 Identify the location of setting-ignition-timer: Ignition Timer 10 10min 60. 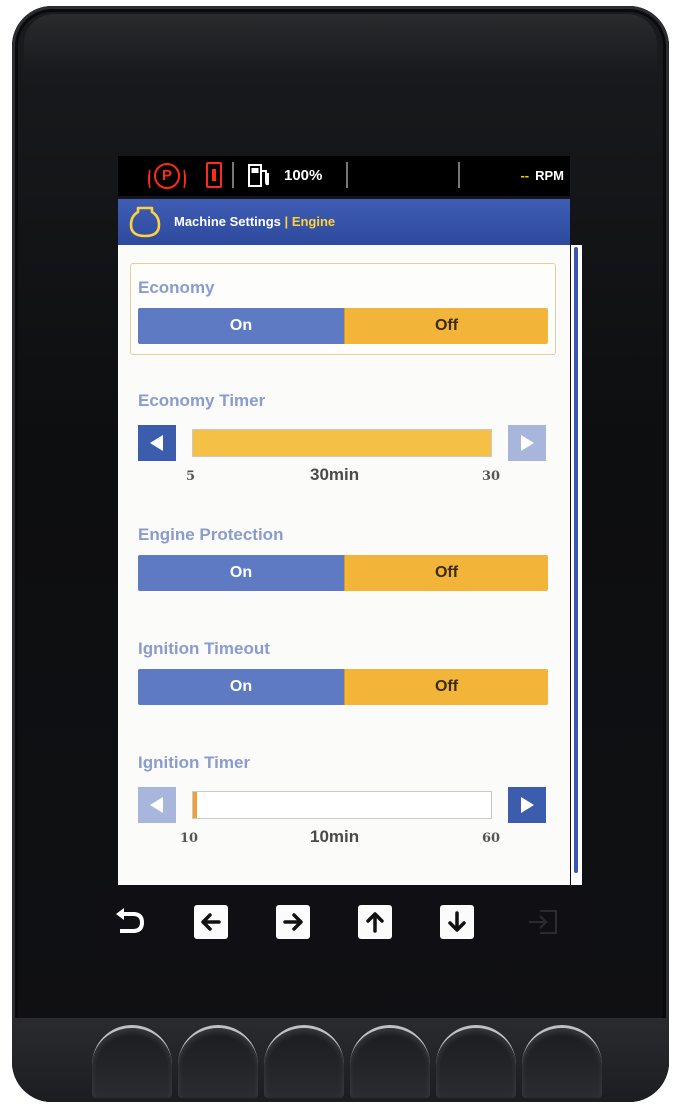
(346, 808).